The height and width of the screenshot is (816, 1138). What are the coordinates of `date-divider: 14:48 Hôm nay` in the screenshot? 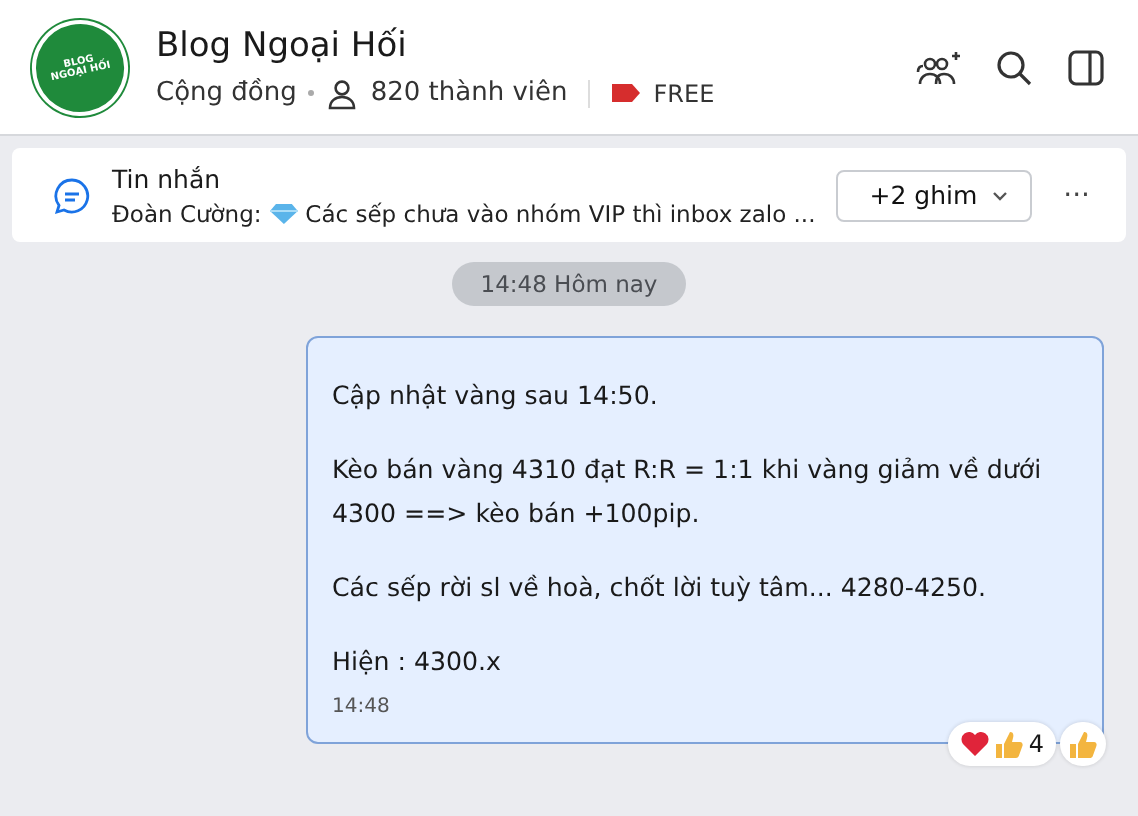 It's located at (569, 284).